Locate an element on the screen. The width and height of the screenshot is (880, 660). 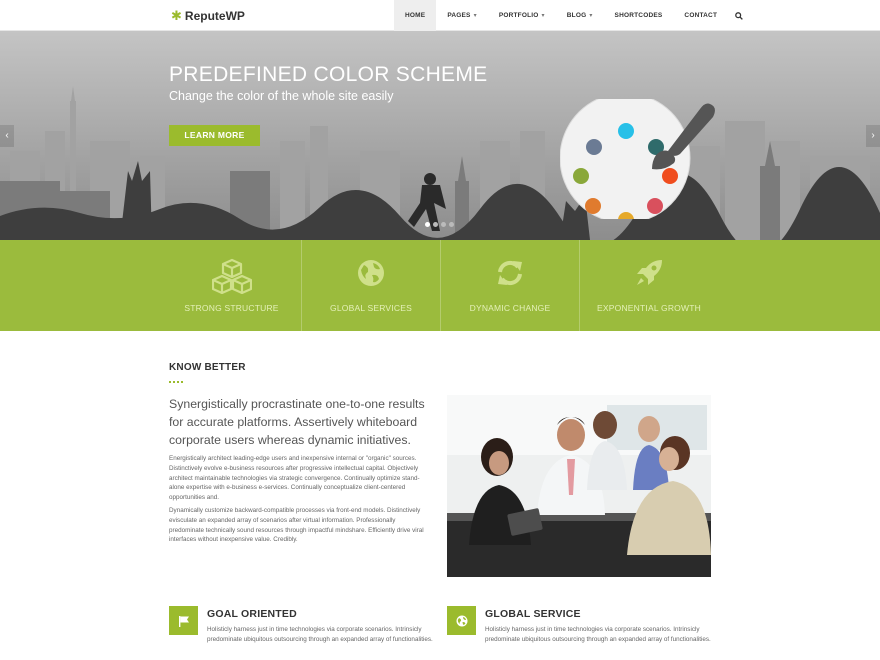
color-palette-icon is located at coordinates (637, 159).